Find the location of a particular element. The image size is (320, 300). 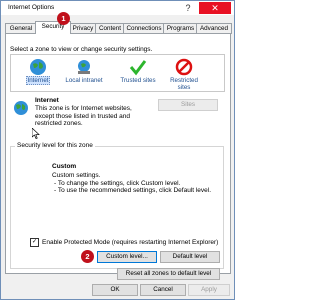

intranet-icon is located at coordinates (84, 67).